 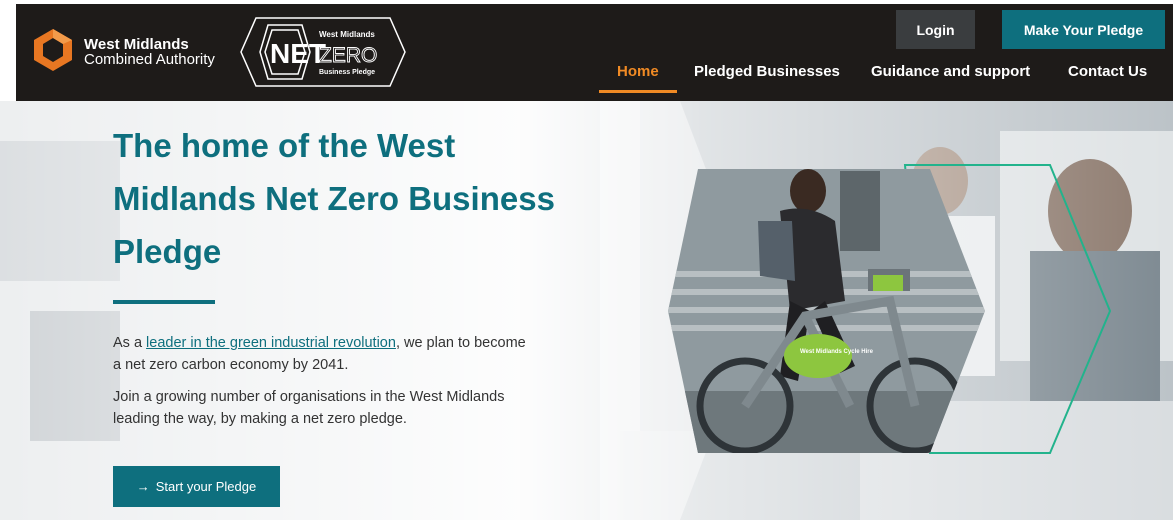 What do you see at coordinates (638, 91) in the screenshot?
I see `nav-active-underline` at bounding box center [638, 91].